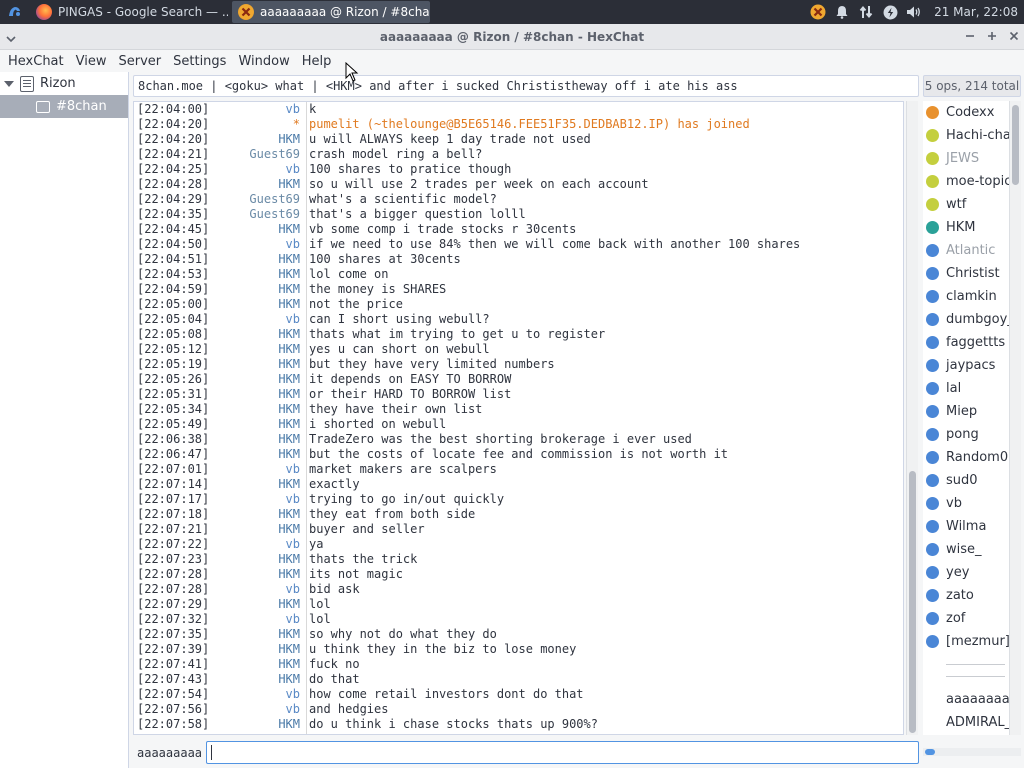 The image size is (1024, 768). I want to click on user-list-item: wtf, so click(966, 204).